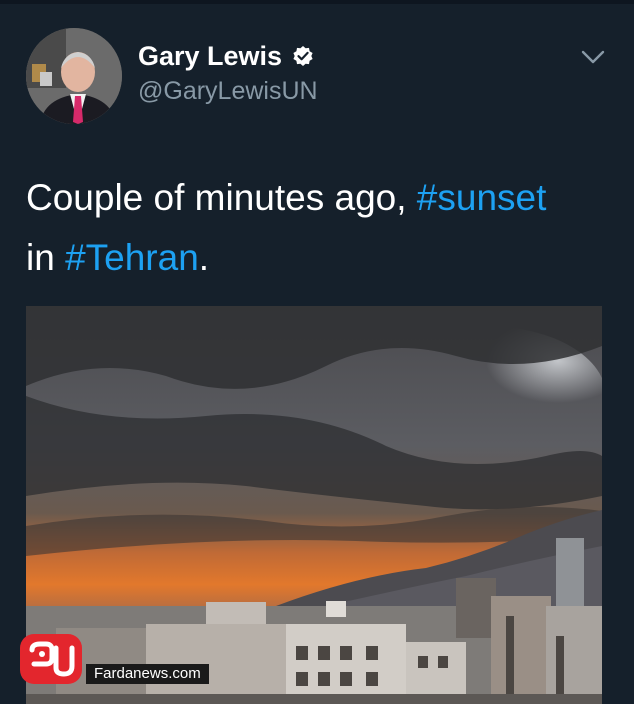  I want to click on watermark-site: Fardanews.com, so click(147, 674).